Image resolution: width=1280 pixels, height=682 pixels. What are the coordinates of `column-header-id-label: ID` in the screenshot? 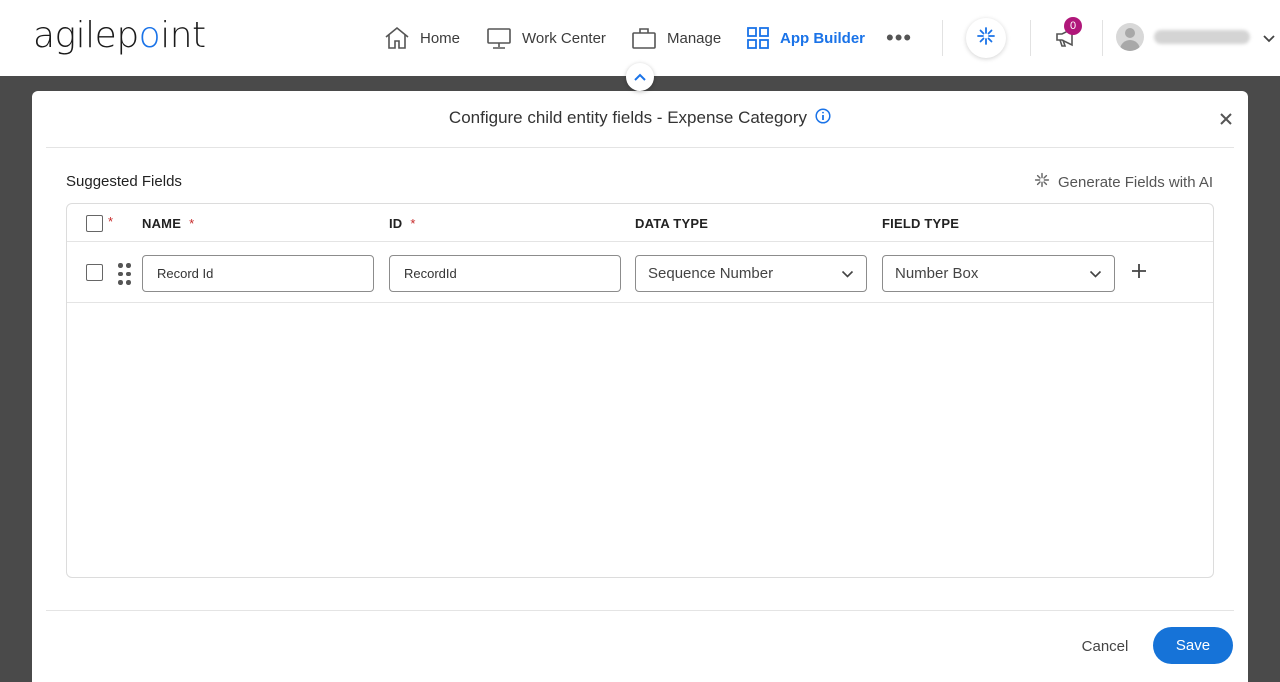 It's located at (396, 223).